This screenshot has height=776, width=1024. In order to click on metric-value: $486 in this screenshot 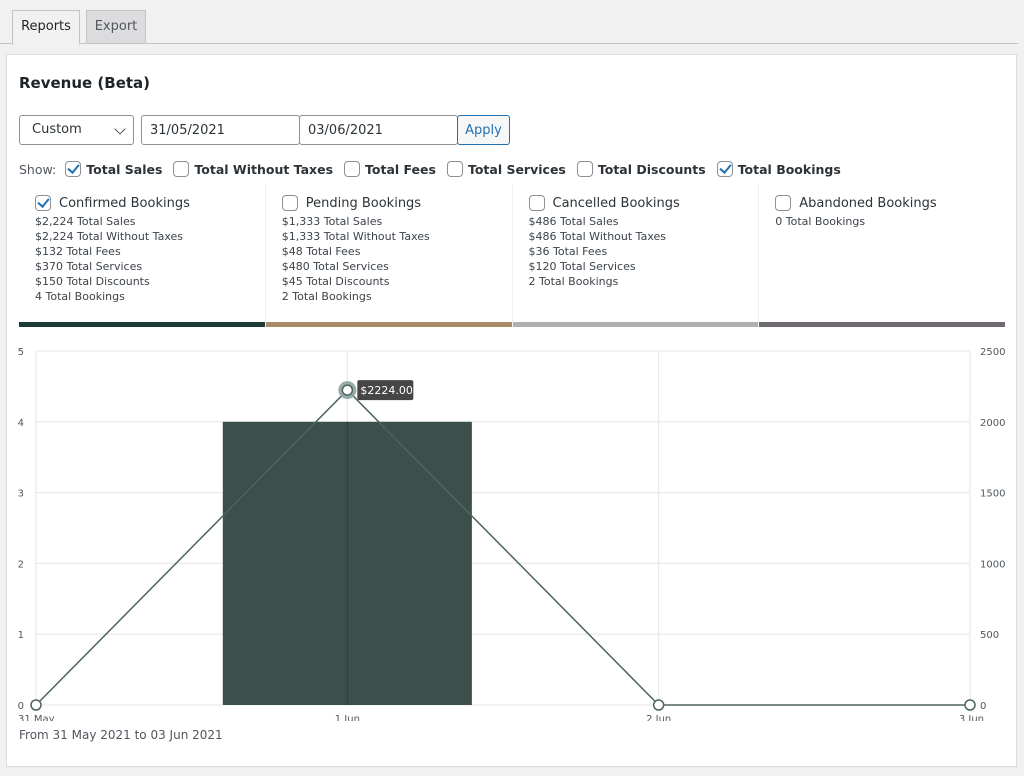, I will do `click(542, 236)`.